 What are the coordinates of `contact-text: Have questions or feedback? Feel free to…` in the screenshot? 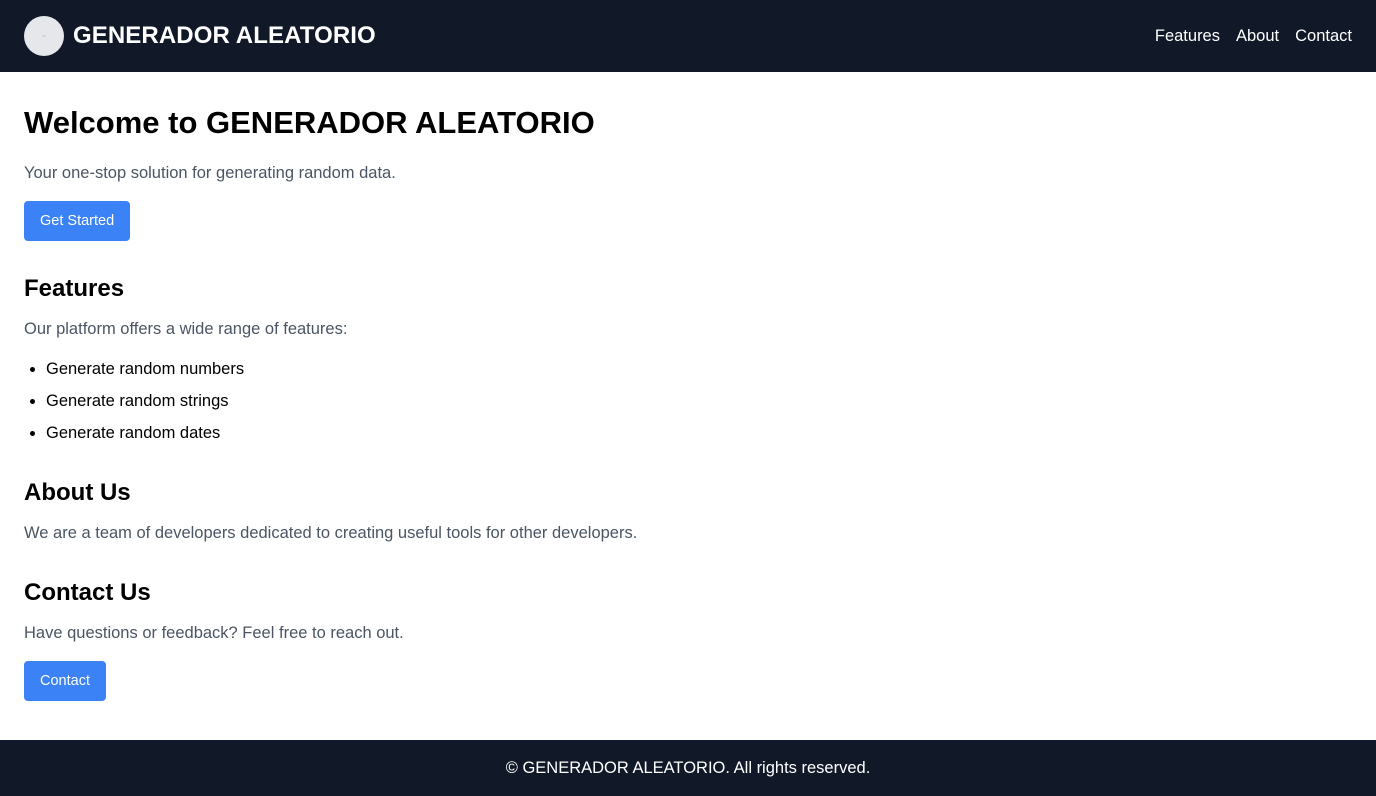 It's located at (214, 633).